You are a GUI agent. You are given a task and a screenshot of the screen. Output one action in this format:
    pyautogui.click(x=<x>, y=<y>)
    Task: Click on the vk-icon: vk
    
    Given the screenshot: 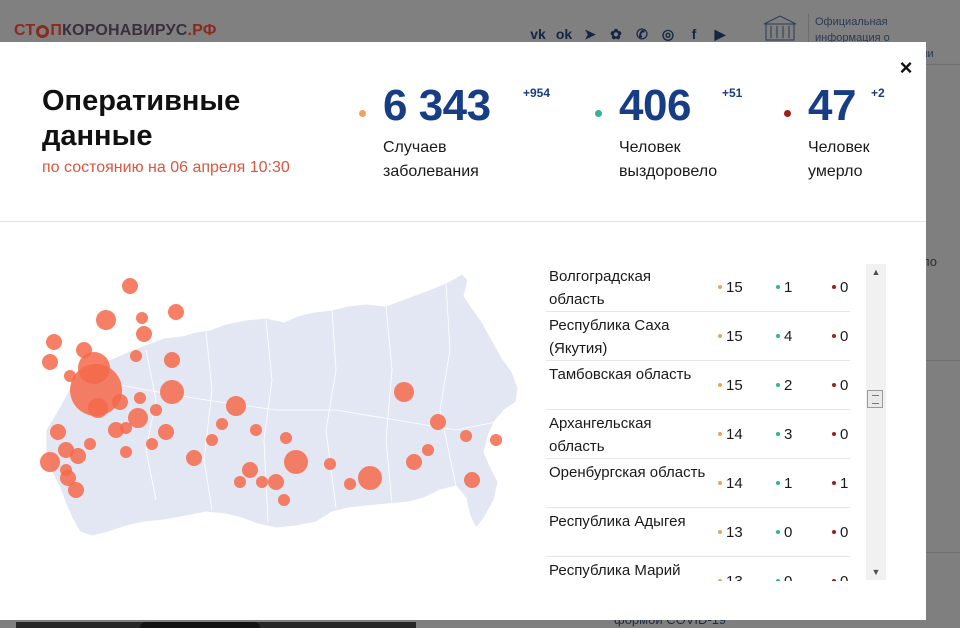 What is the action you would take?
    pyautogui.click(x=538, y=34)
    